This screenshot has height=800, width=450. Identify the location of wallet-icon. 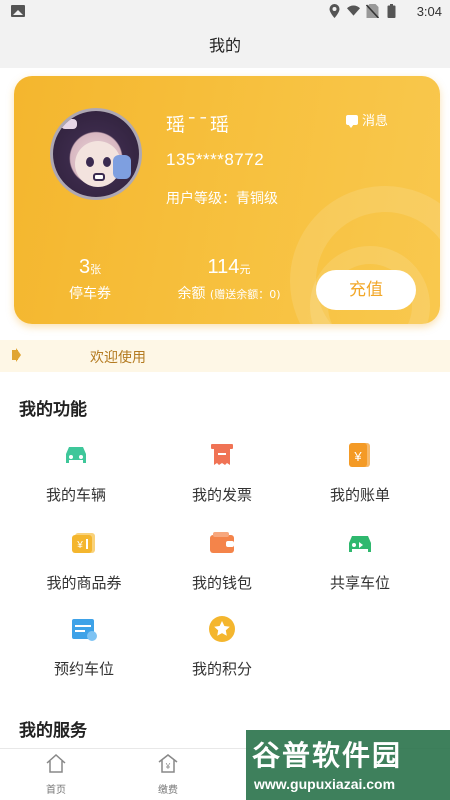
(222, 542).